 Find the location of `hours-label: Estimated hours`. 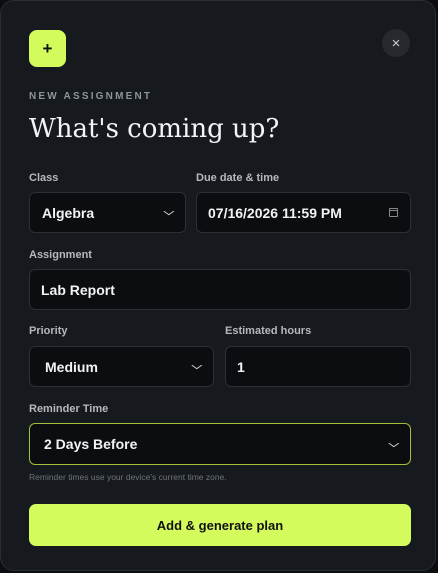

hours-label: Estimated hours is located at coordinates (268, 331).